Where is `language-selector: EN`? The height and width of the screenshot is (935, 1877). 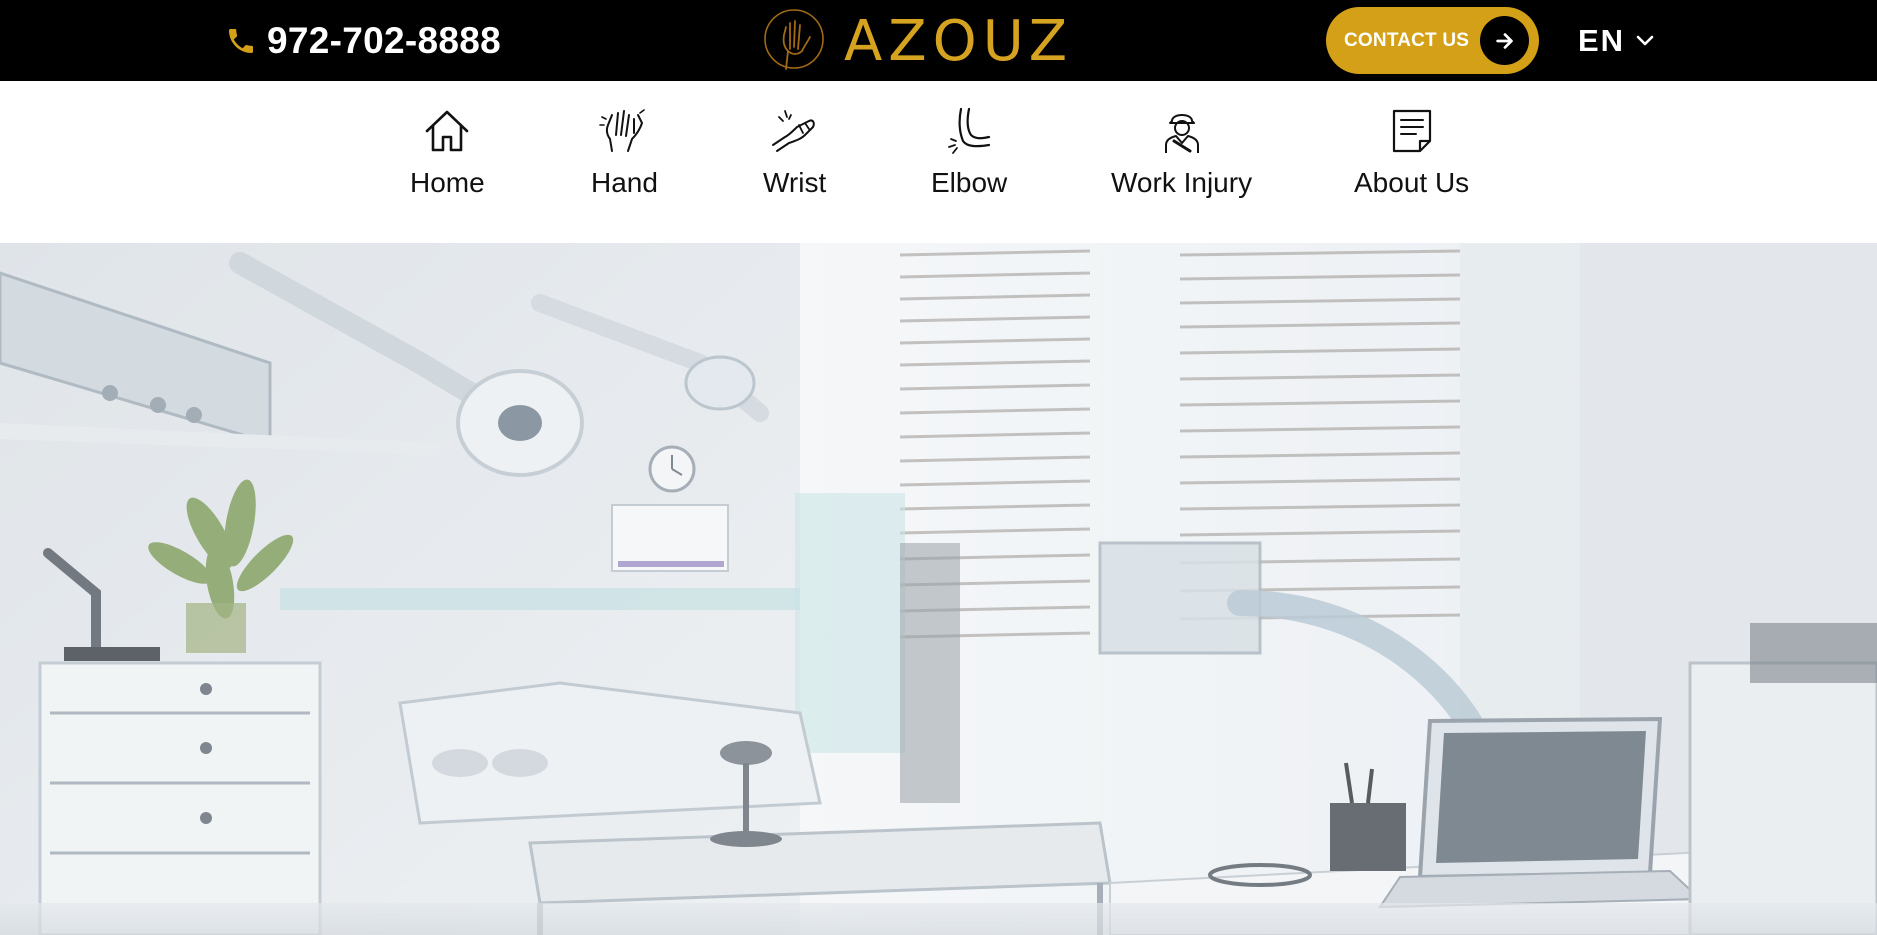 language-selector: EN is located at coordinates (1616, 41).